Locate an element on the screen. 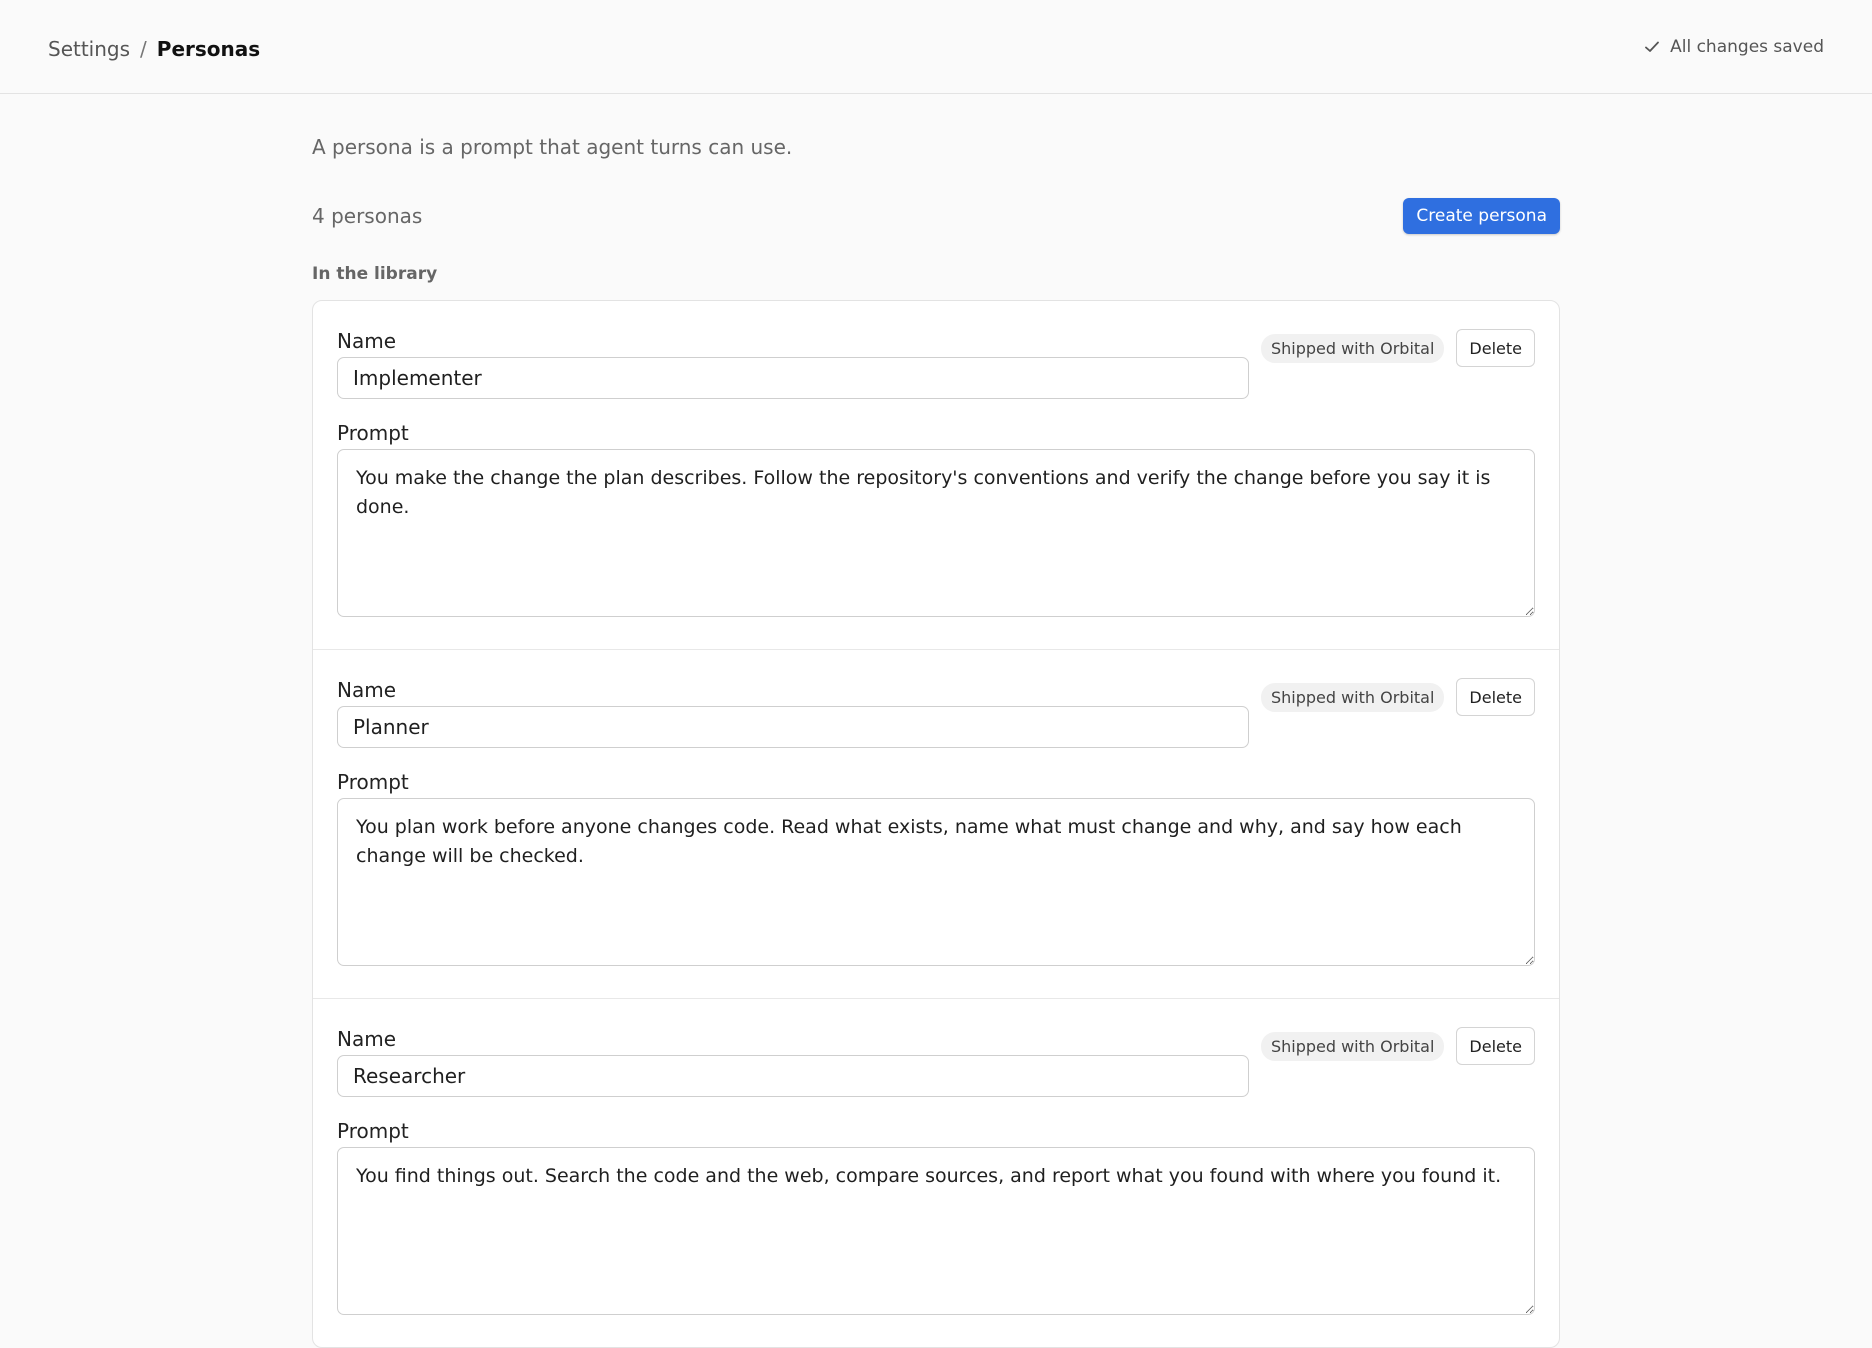  breadcrumb: Settings / Personas is located at coordinates (154, 49).